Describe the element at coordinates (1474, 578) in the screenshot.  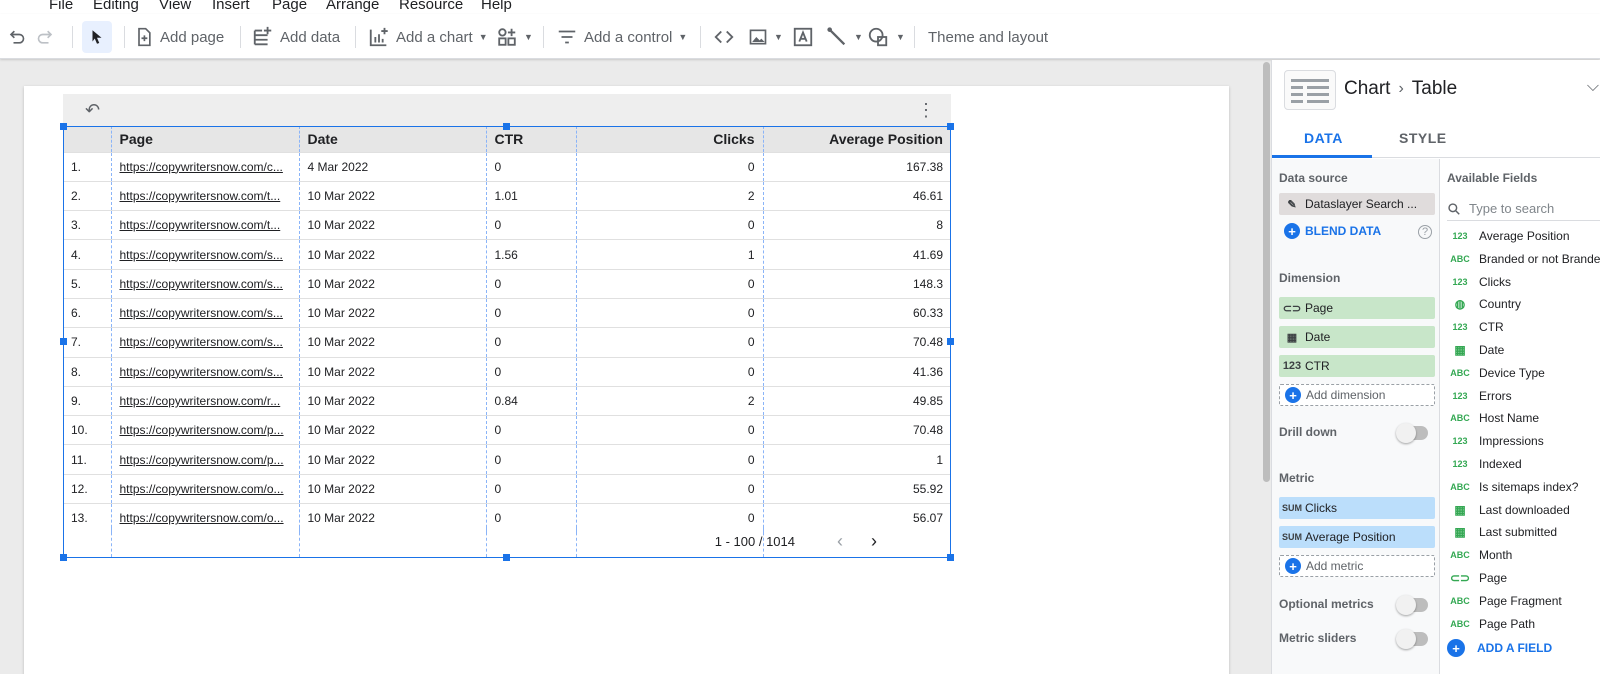
I see `available-field: ⊂⊃ Page` at that location.